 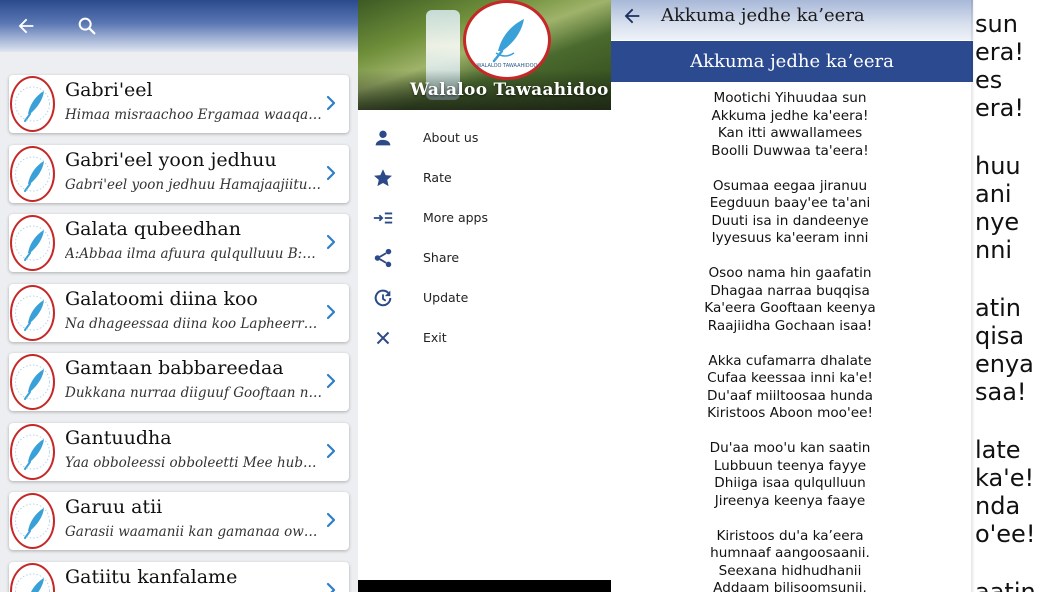 What do you see at coordinates (174, 368) in the screenshot?
I see `list-item-title: Gamtaan babbareedaa` at bounding box center [174, 368].